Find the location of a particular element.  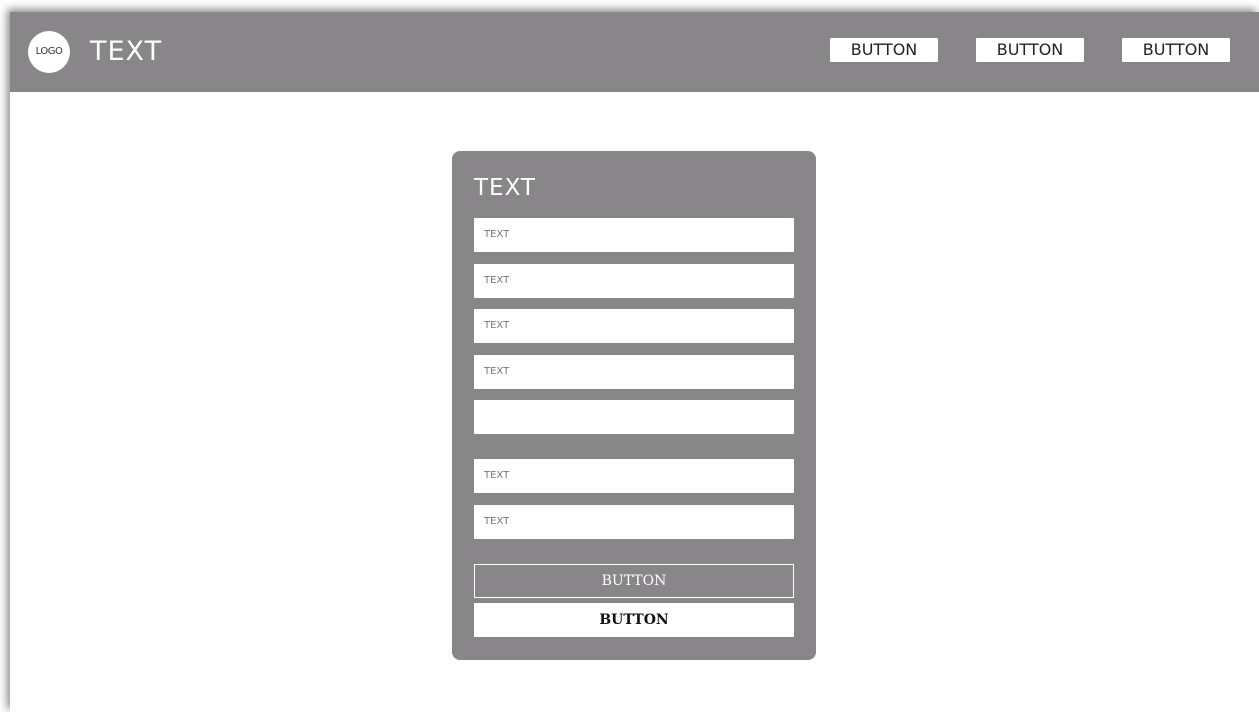

form-field-4: TEXT is located at coordinates (634, 372).